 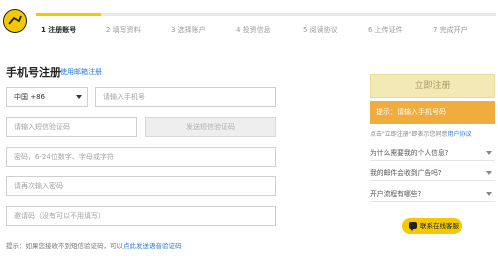 I want to click on sms-code-input: 请输入短信验证码, so click(x=71, y=127).